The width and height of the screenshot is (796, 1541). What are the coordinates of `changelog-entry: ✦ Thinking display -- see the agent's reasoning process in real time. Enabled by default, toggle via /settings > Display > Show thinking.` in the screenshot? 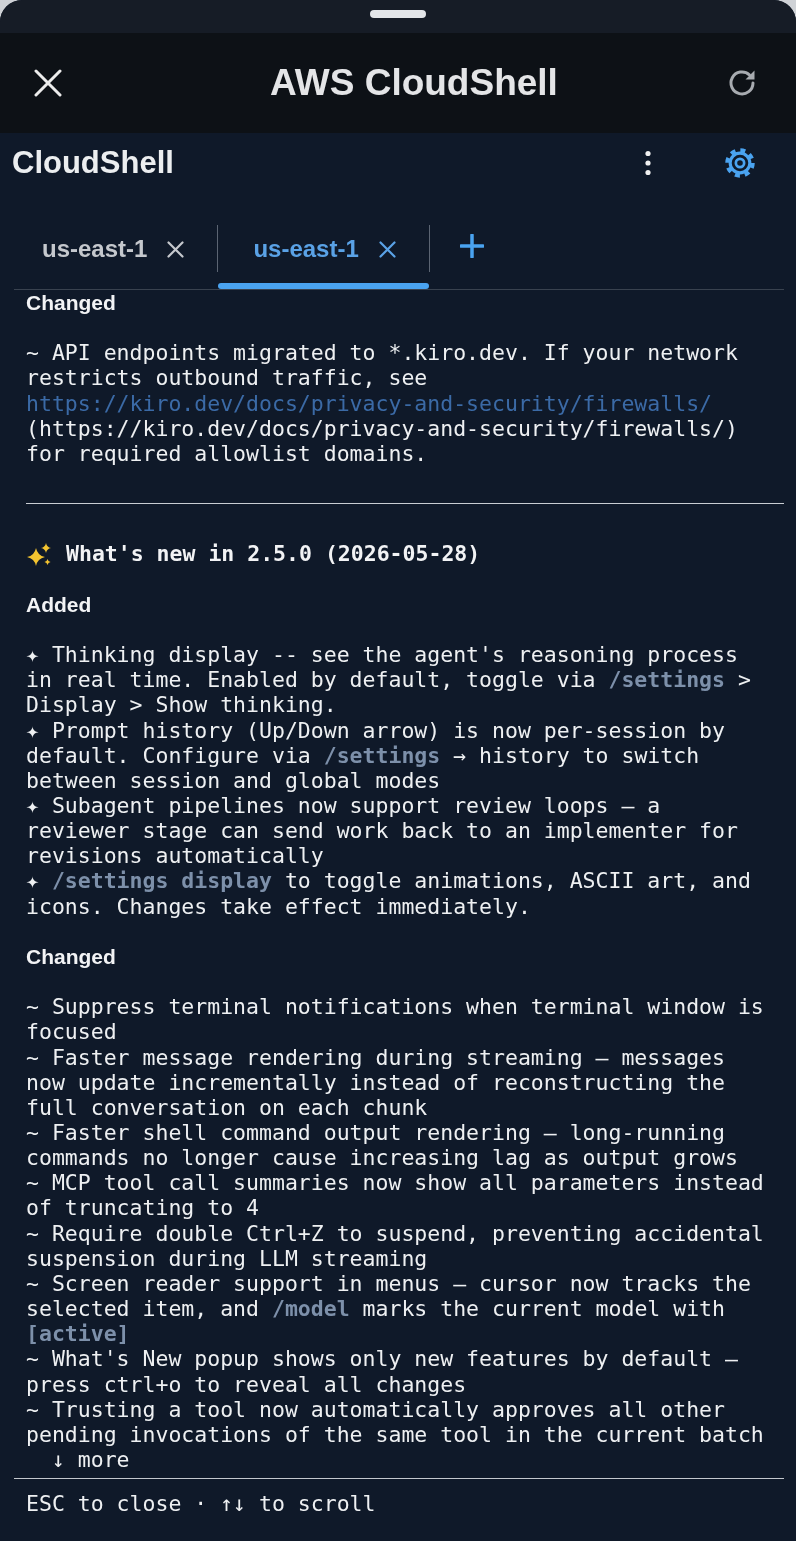 It's located at (389, 680).